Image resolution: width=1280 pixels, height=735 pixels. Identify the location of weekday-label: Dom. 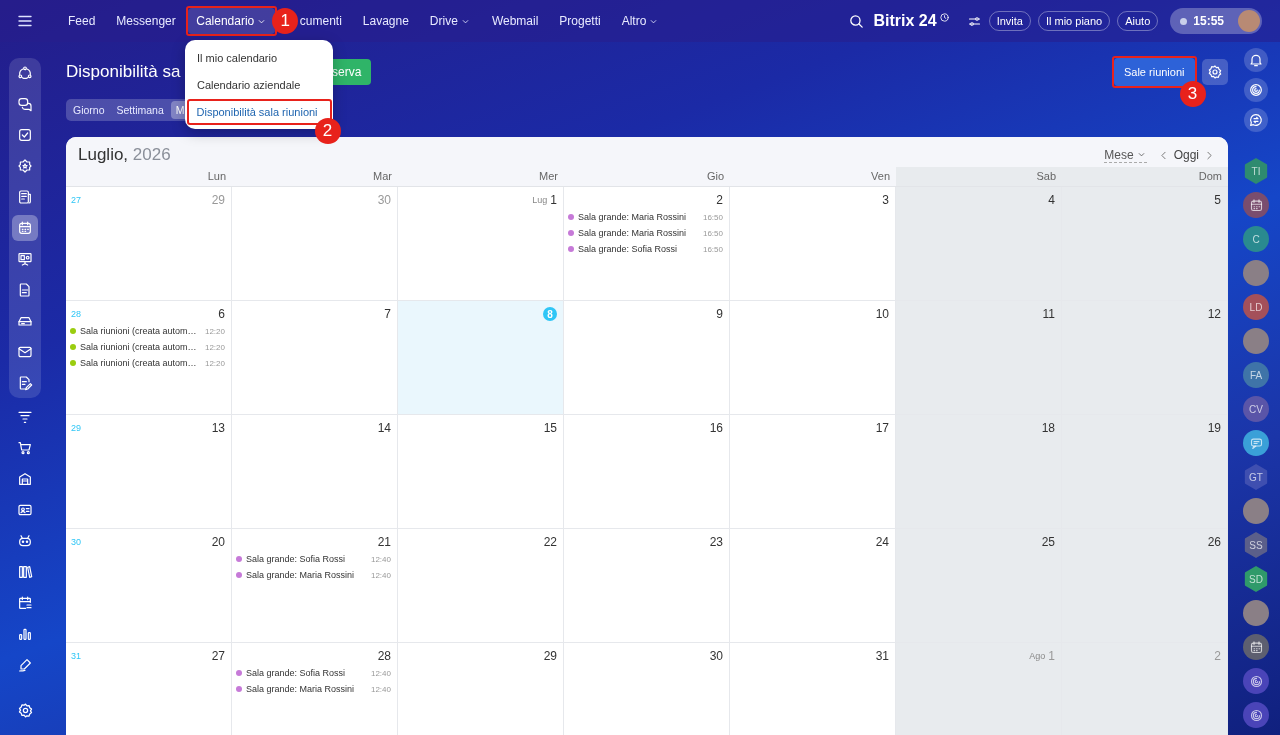
(1145, 176).